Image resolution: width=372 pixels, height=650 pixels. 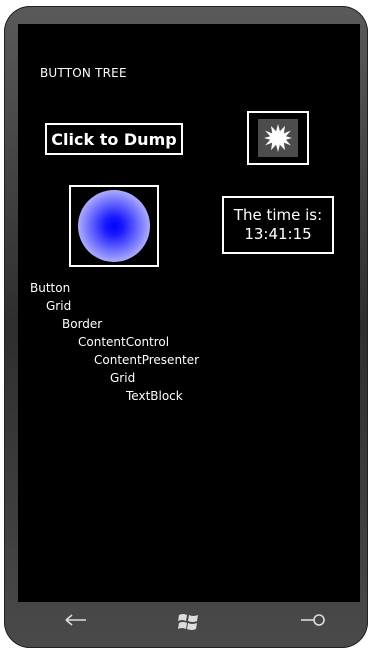 I want to click on sunburst-button-face, so click(x=278, y=138).